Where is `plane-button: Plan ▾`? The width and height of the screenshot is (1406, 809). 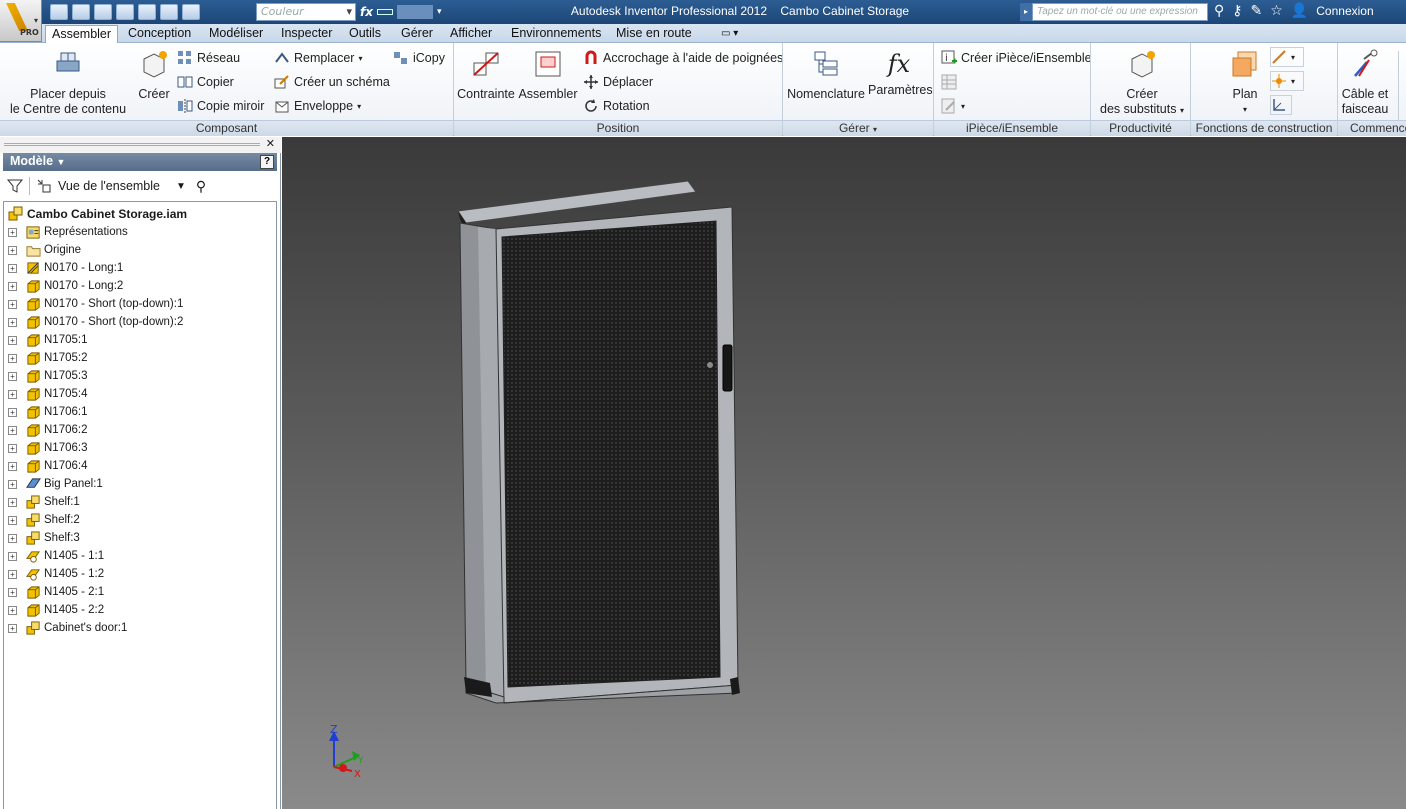 plane-button: Plan ▾ is located at coordinates (1245, 83).